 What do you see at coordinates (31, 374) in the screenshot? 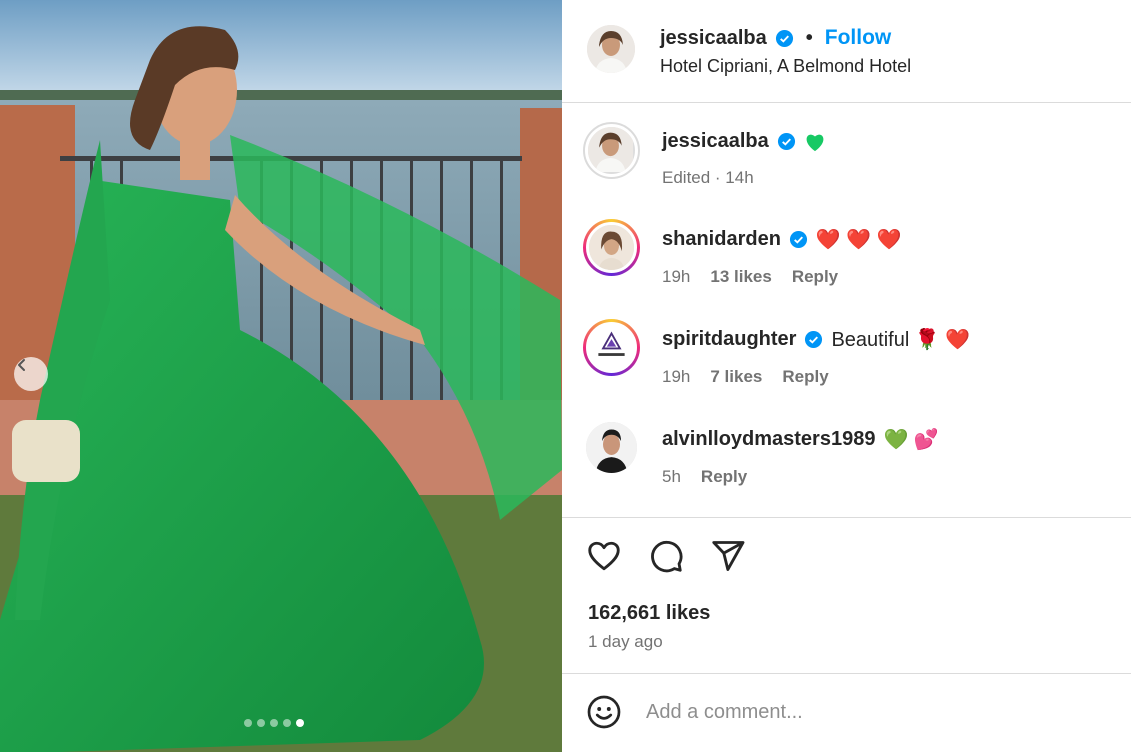
I see `carousel-prev-button` at bounding box center [31, 374].